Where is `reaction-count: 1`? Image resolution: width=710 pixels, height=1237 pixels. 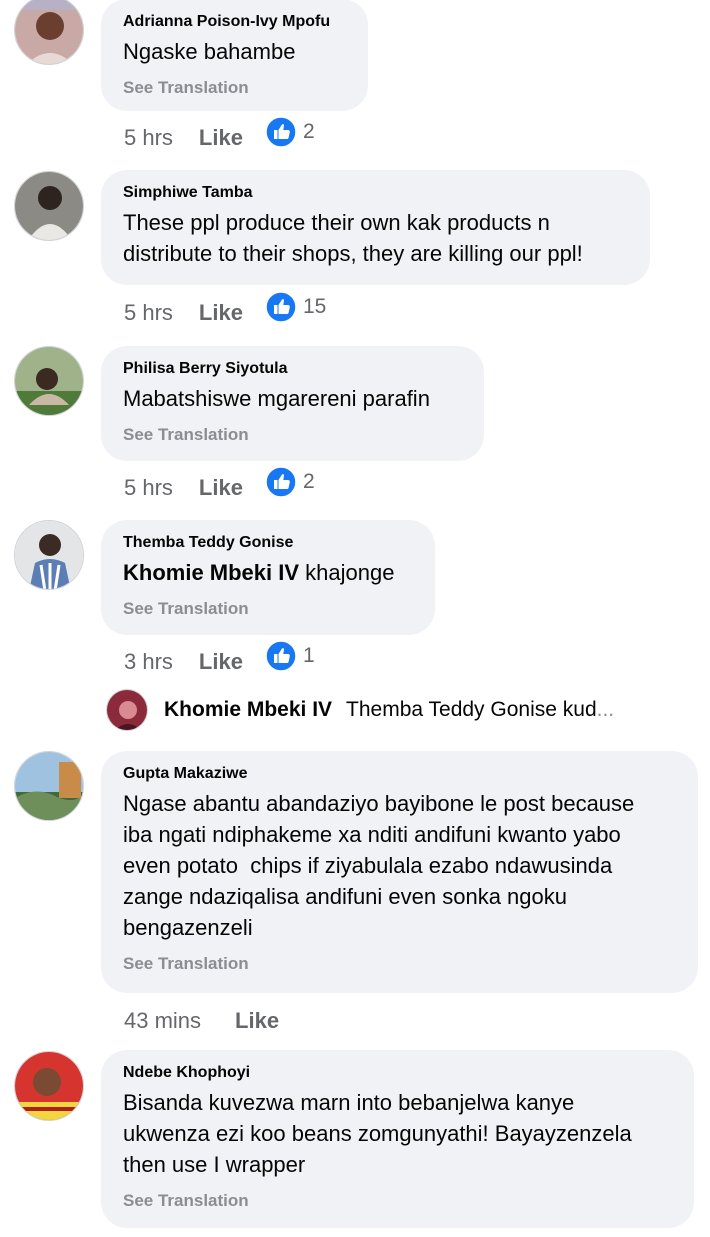
reaction-count: 1 is located at coordinates (290, 656).